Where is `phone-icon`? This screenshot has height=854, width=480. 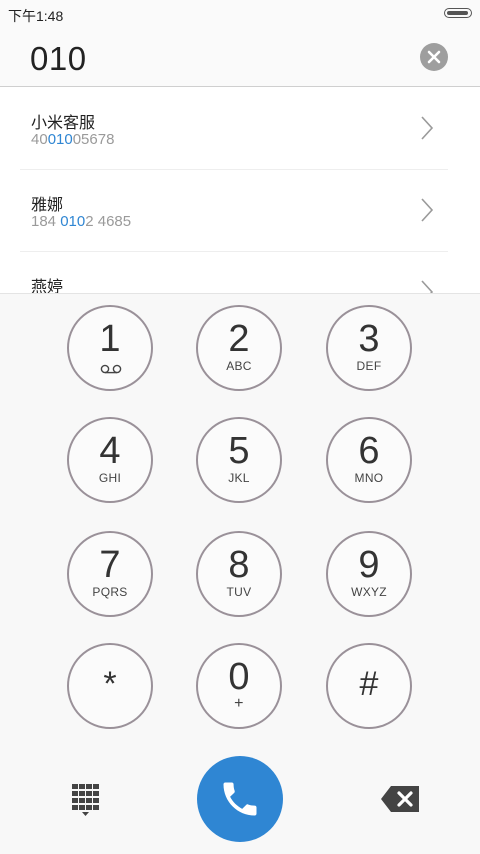
phone-icon is located at coordinates (240, 799).